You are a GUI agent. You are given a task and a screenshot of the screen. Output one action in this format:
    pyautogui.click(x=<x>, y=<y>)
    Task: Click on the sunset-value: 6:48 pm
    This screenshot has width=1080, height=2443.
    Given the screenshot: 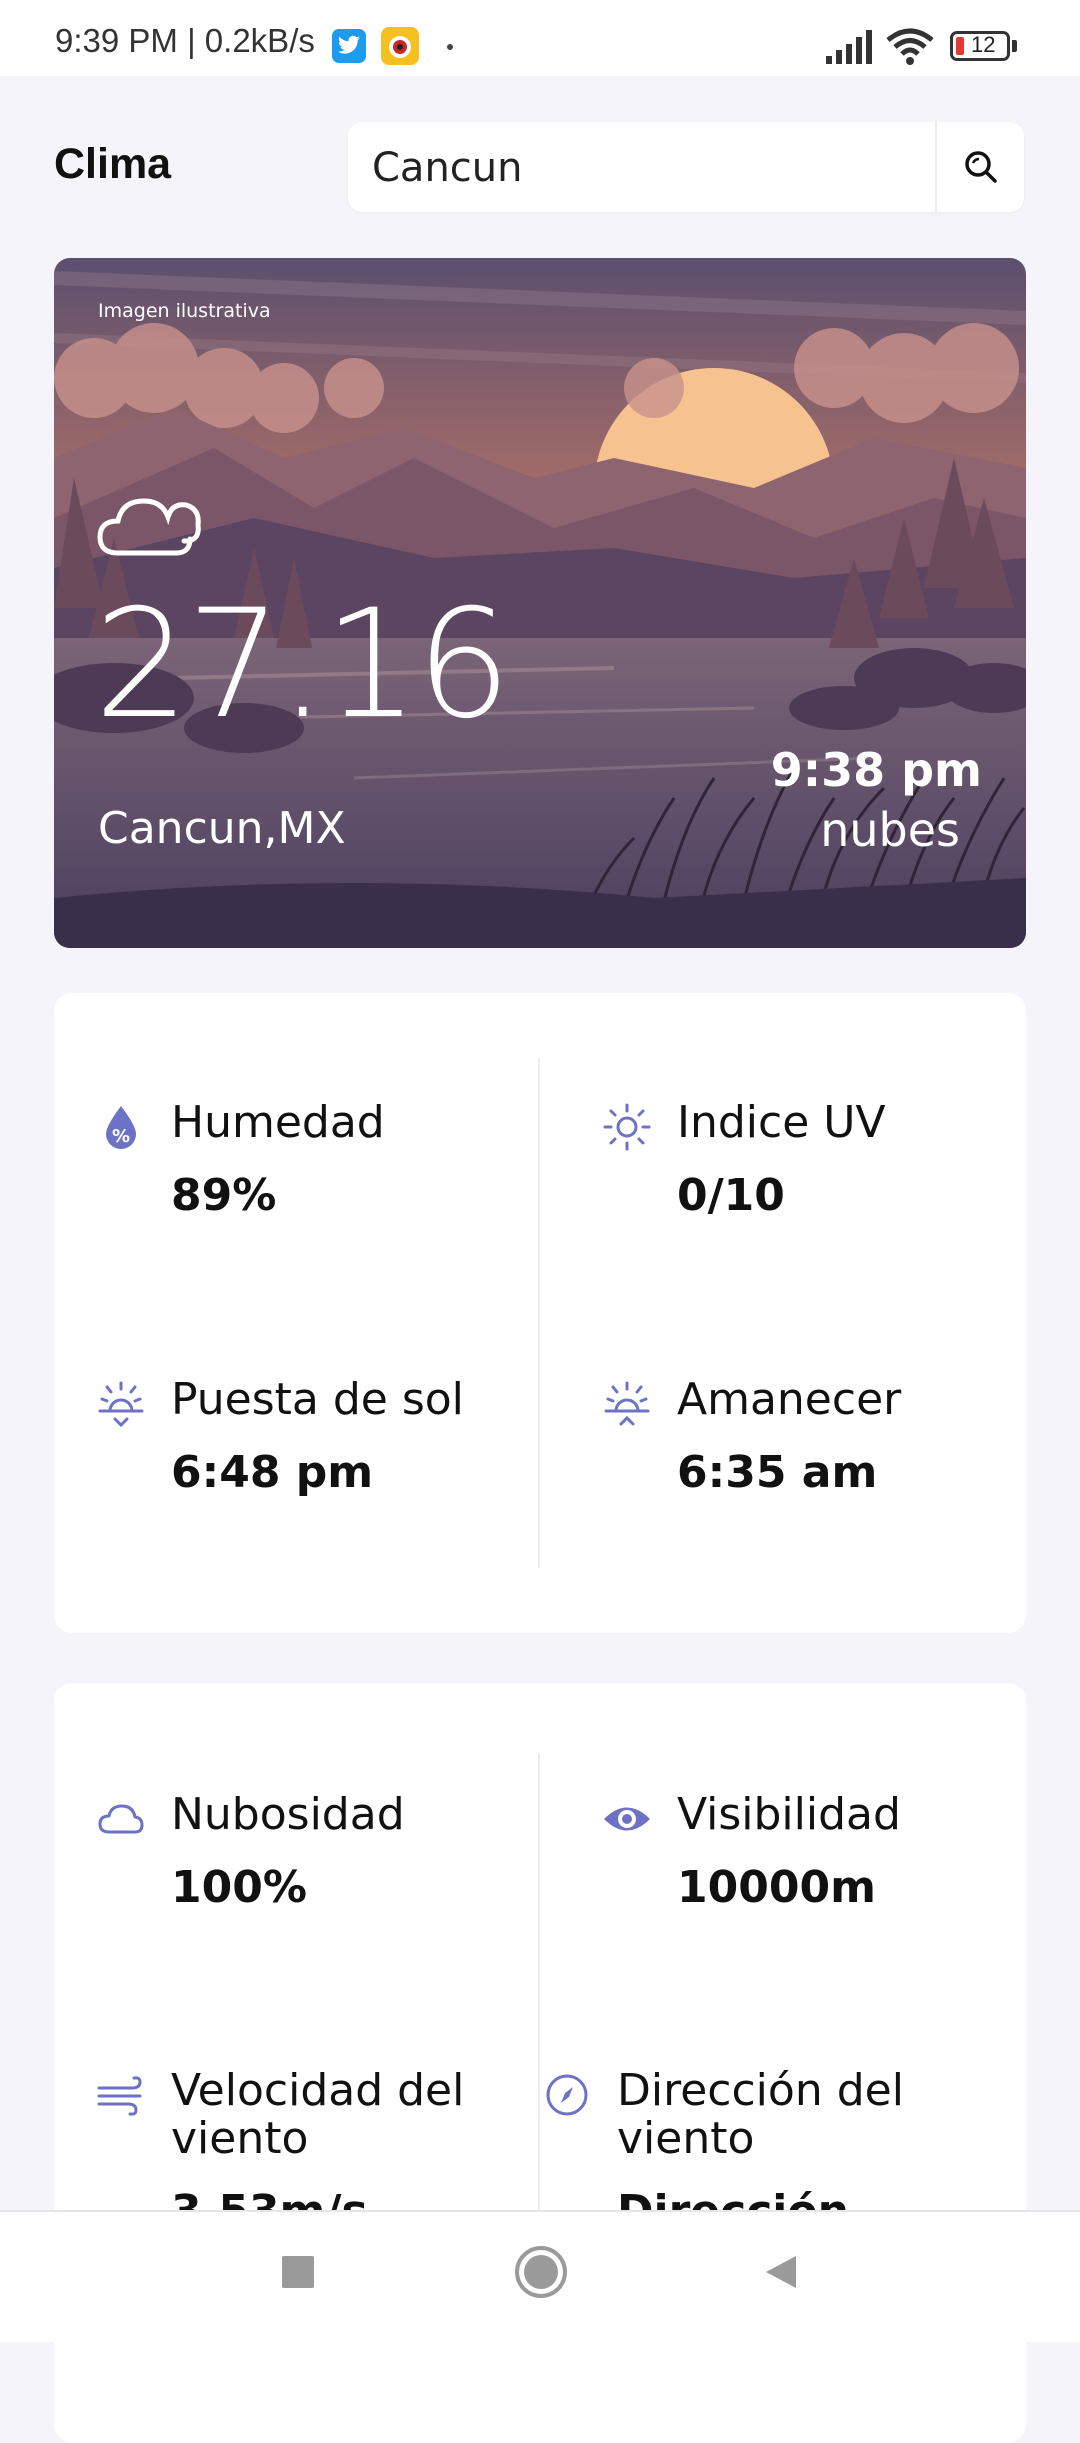 What is the action you would take?
    pyautogui.click(x=272, y=1472)
    